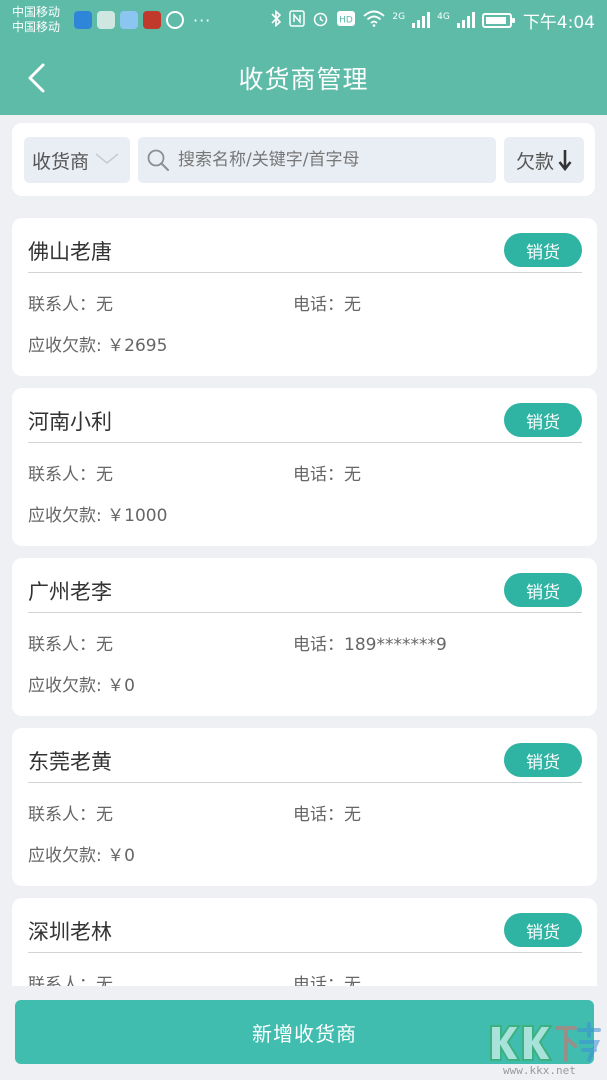  I want to click on network-2g-label: 2G, so click(399, 16).